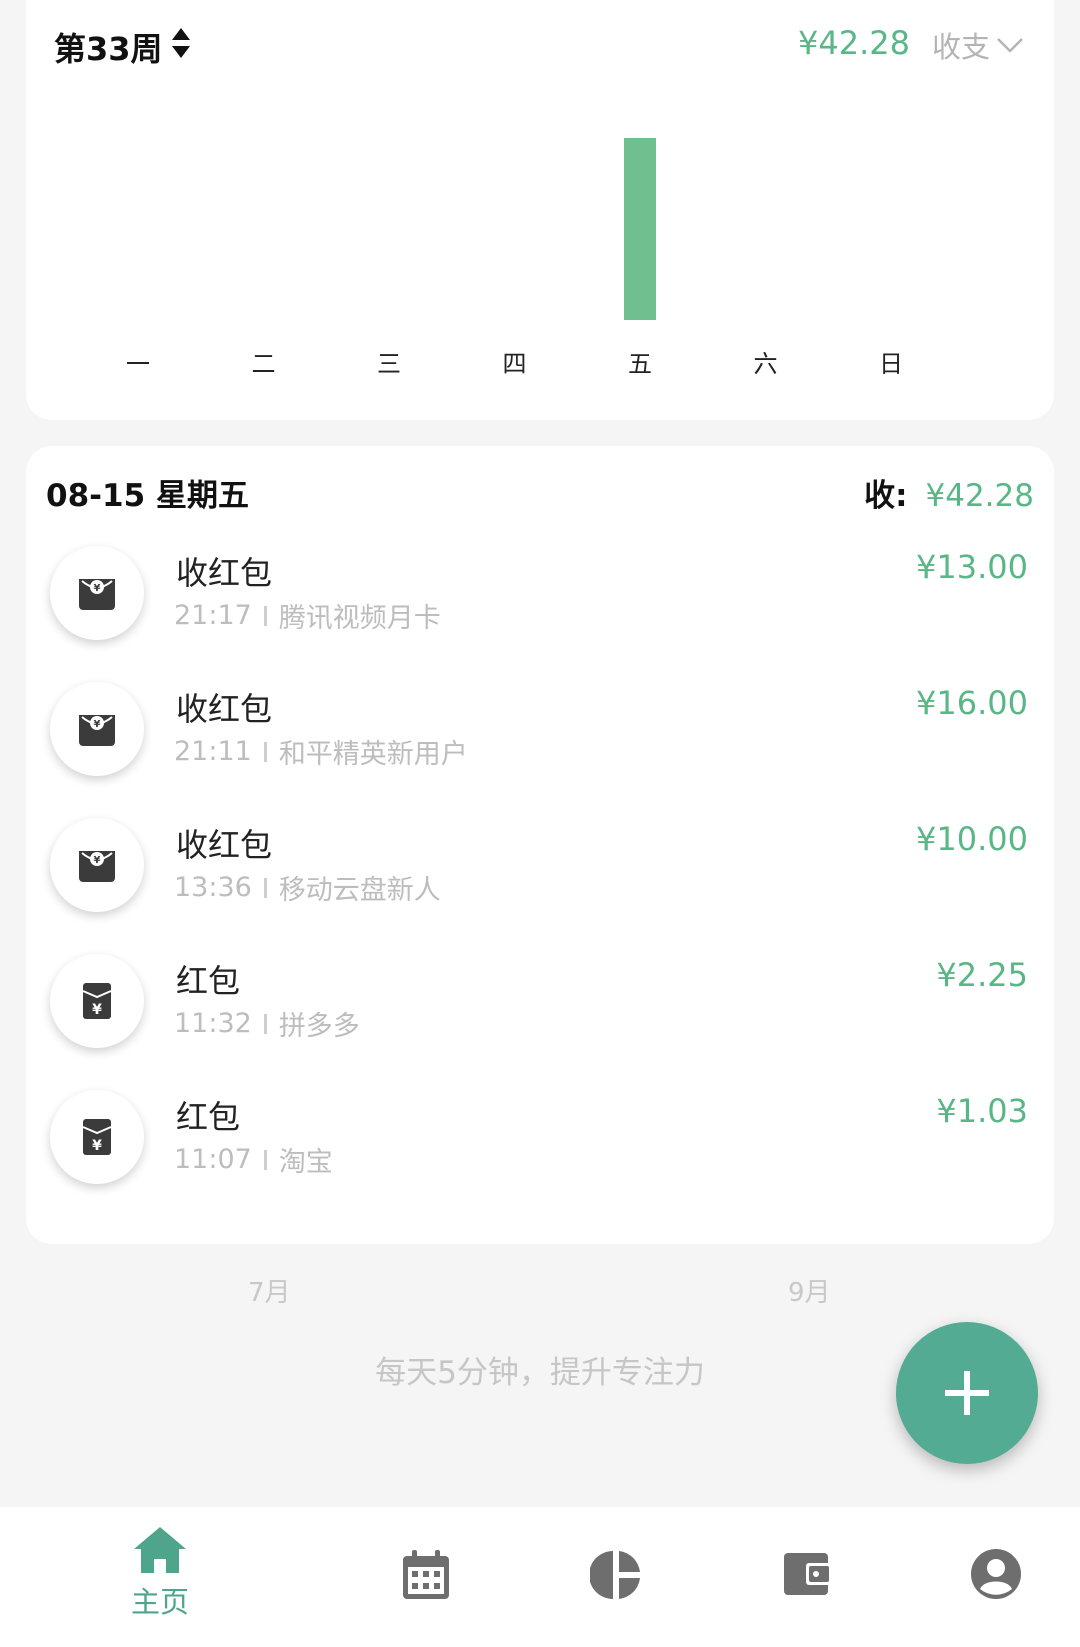  Describe the element at coordinates (982, 1111) in the screenshot. I see `transaction-amount: ¥1.03` at that location.